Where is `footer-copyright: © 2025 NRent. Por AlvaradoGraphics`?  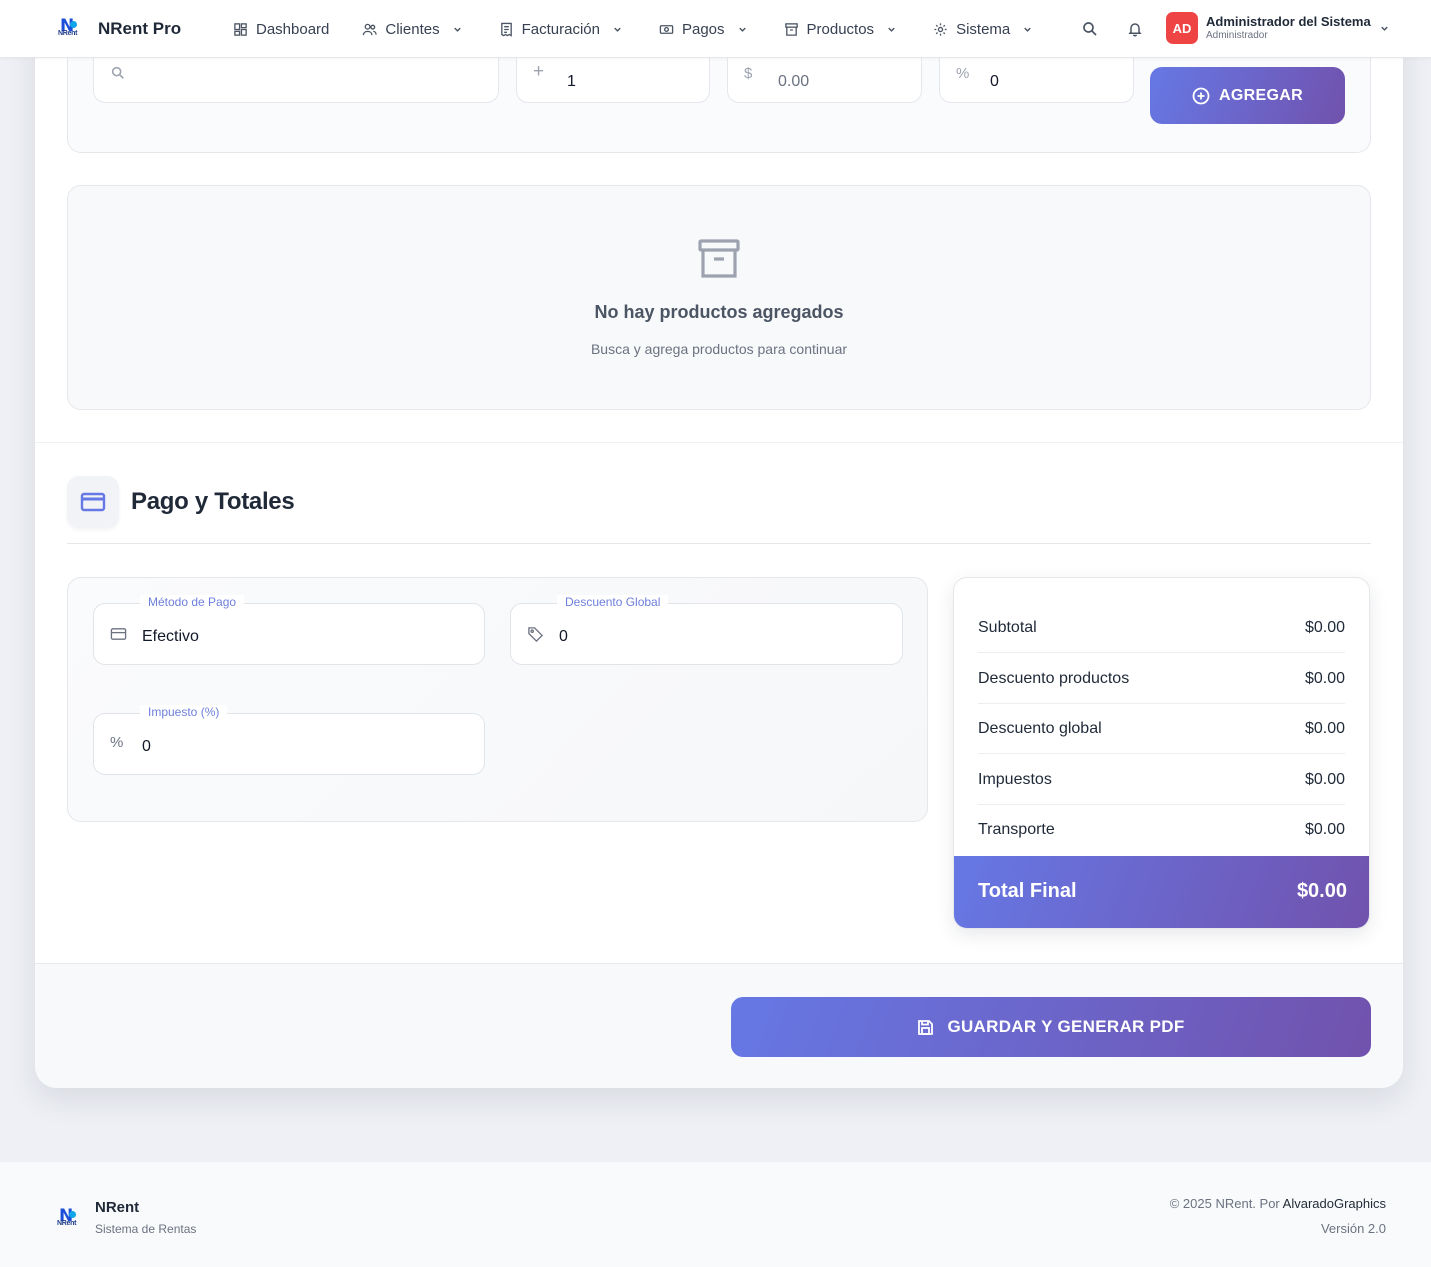
footer-copyright: © 2025 NRent. Por AlvaradoGraphics is located at coordinates (1277, 1203).